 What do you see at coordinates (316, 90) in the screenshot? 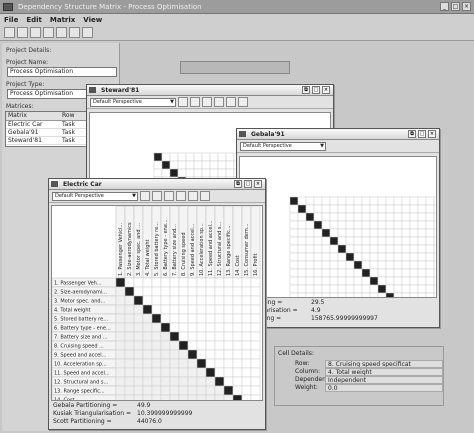
I see `maximize-icon: □` at bounding box center [316, 90].